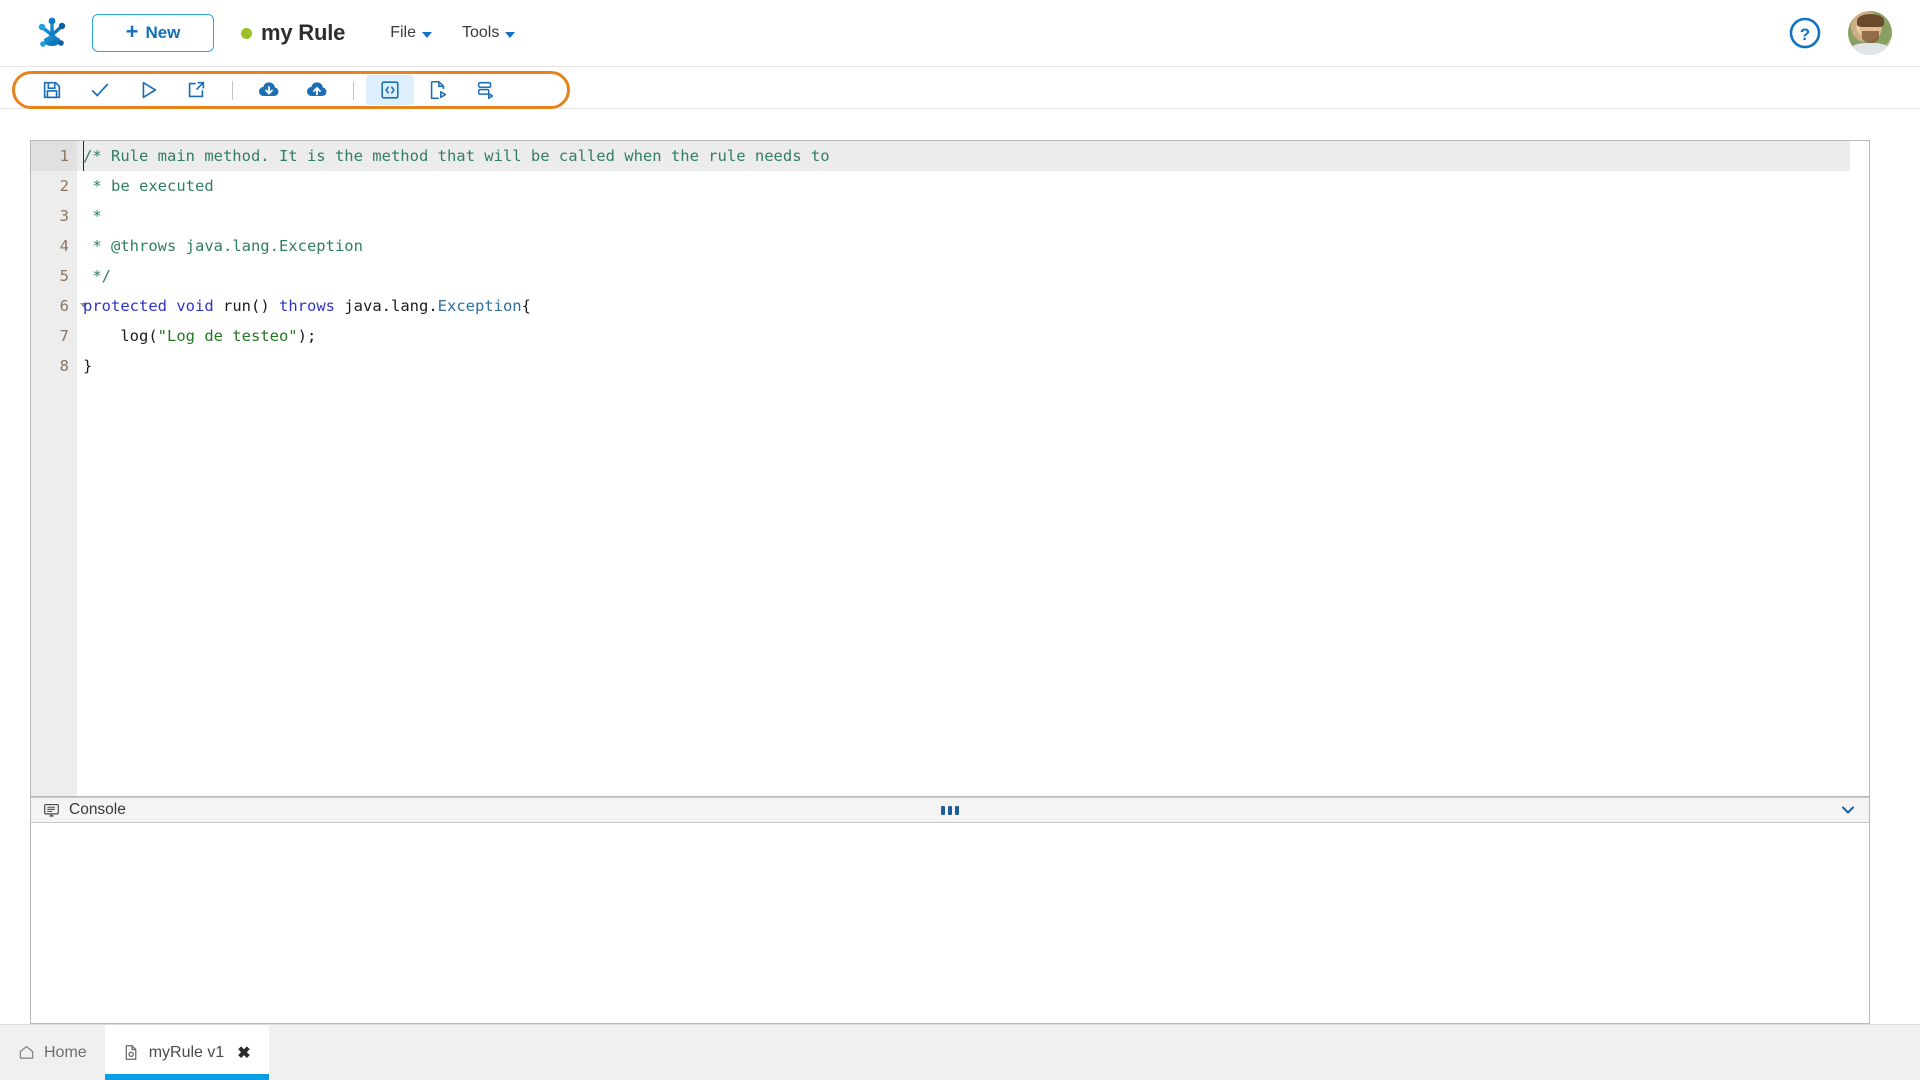  I want to click on code-token: run(), so click(246, 306).